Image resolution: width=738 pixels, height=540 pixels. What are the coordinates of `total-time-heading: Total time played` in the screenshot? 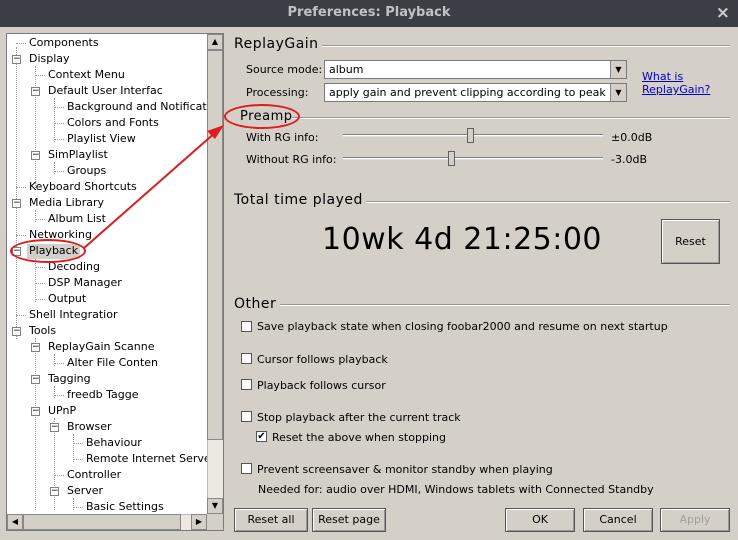 It's located at (298, 200).